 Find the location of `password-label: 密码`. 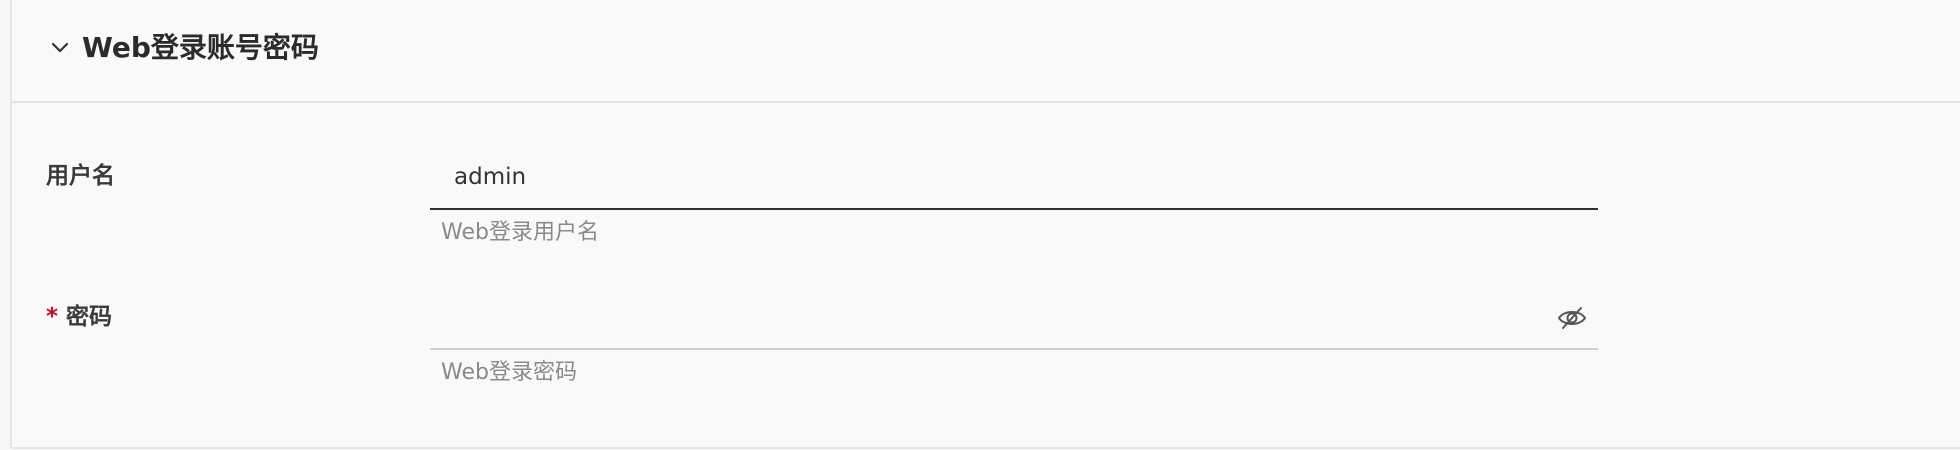

password-label: 密码 is located at coordinates (89, 317).